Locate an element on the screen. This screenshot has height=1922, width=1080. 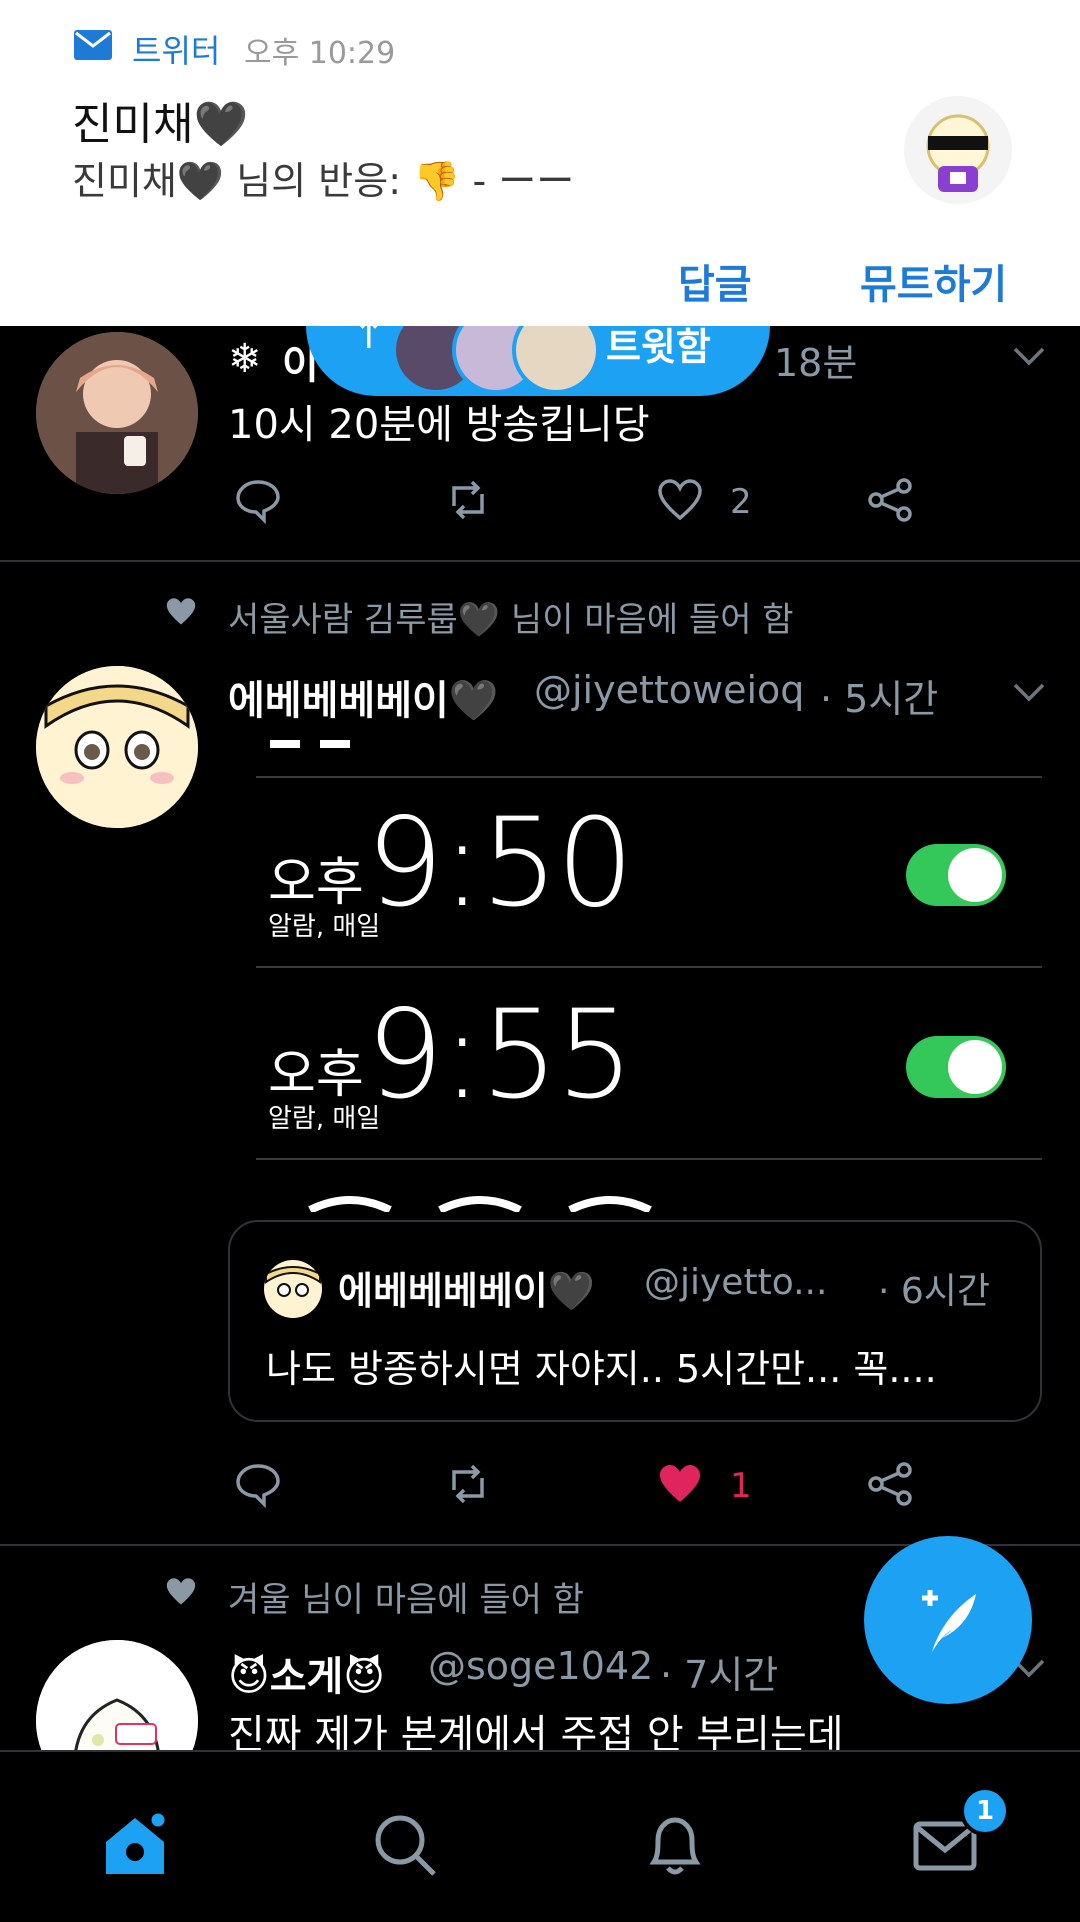
tweet-author-name: 에베베베베이🖤 is located at coordinates (363, 701).